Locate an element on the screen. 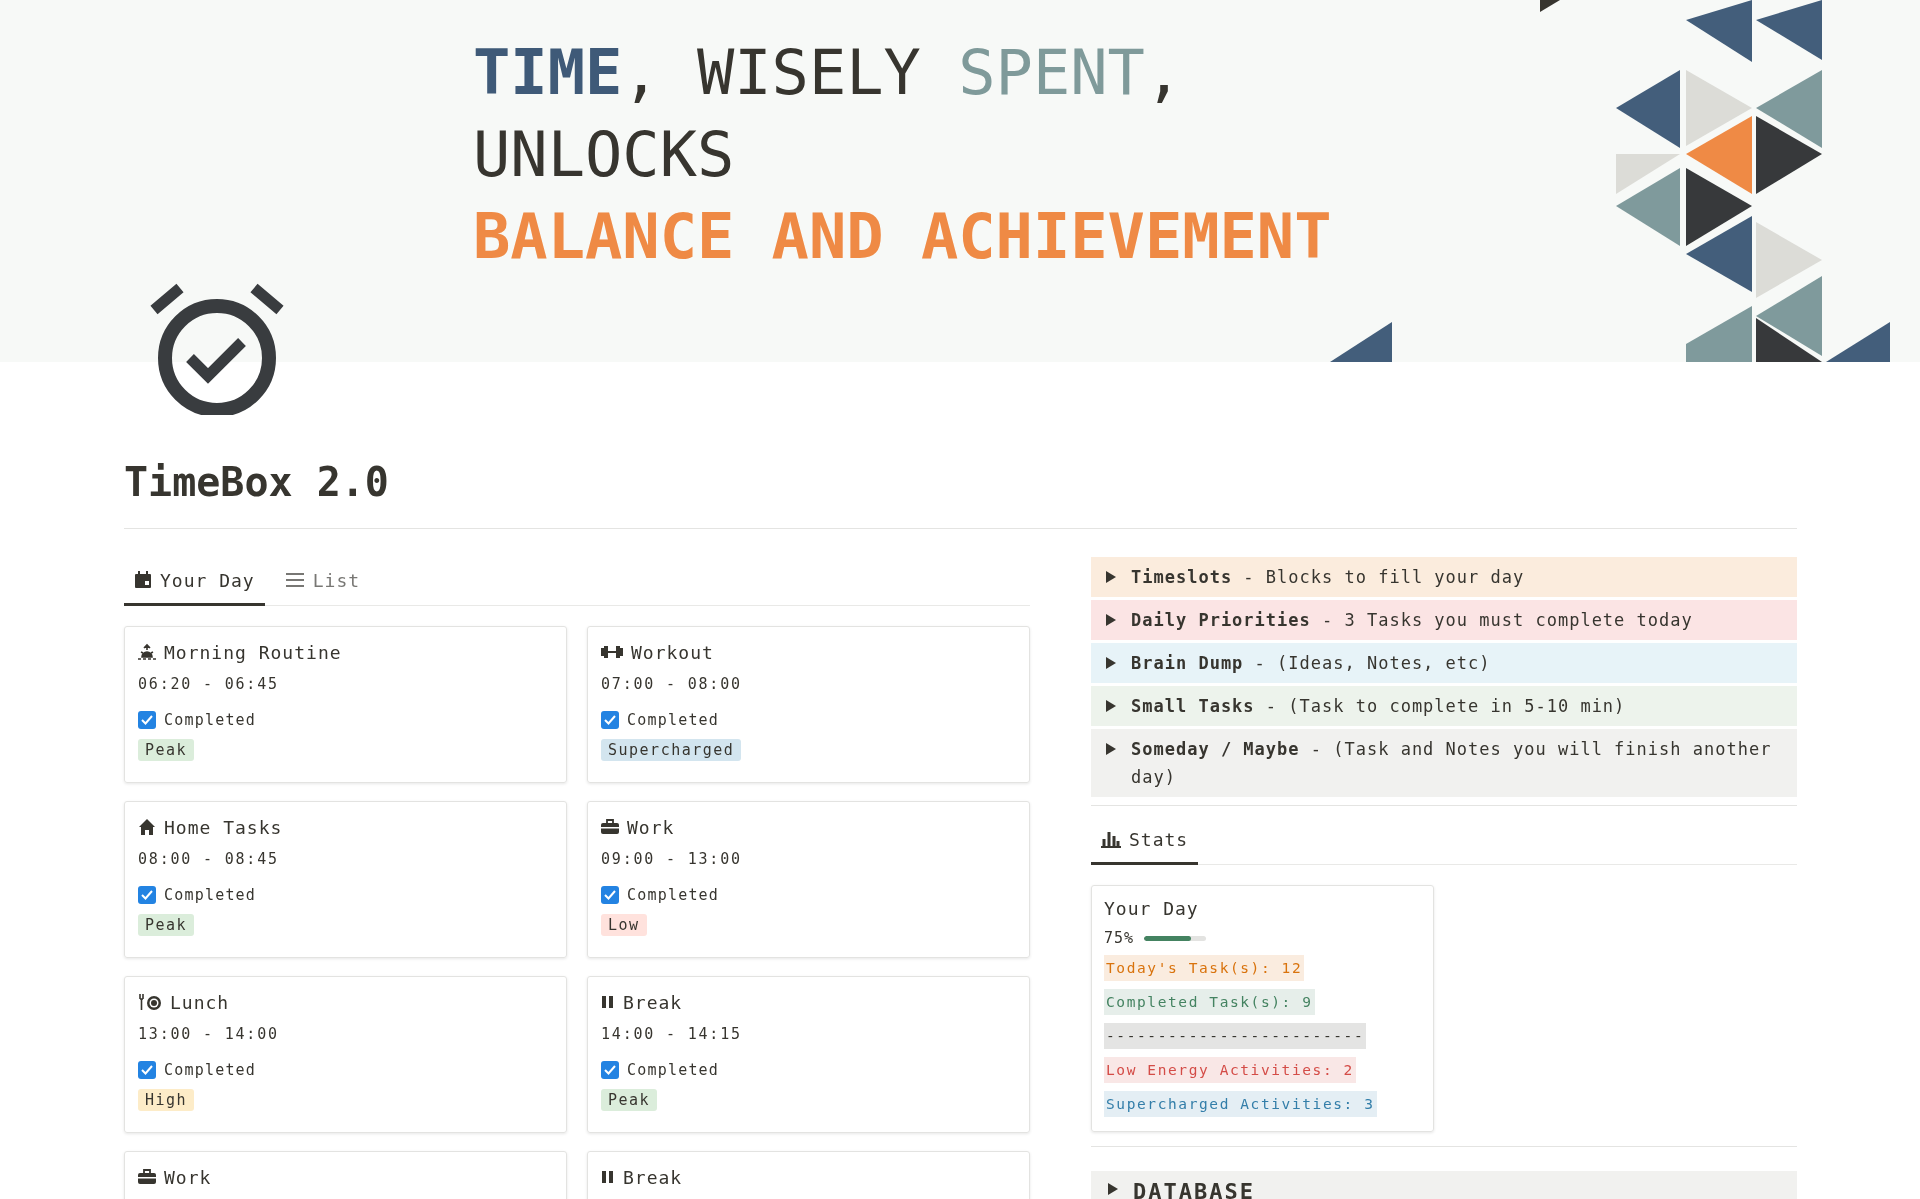  page-title: TimeBox 2.0 is located at coordinates (256, 482).